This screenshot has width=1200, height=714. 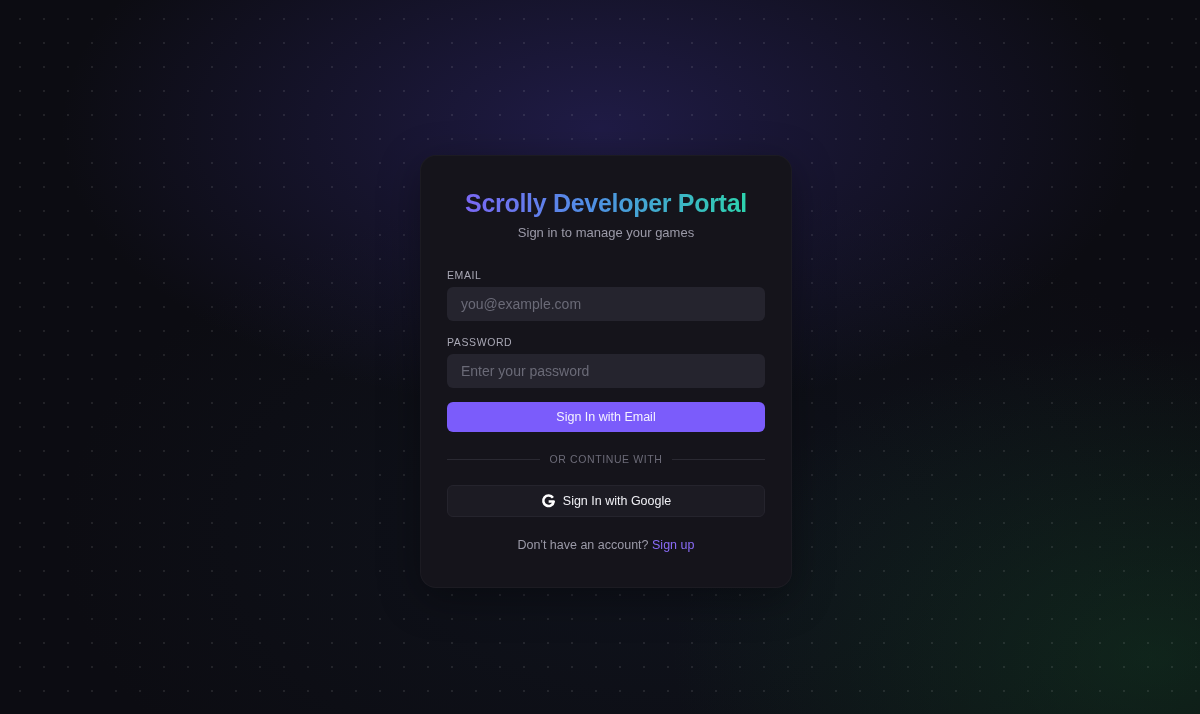 I want to click on input-field: Enter your password, so click(x=606, y=371).